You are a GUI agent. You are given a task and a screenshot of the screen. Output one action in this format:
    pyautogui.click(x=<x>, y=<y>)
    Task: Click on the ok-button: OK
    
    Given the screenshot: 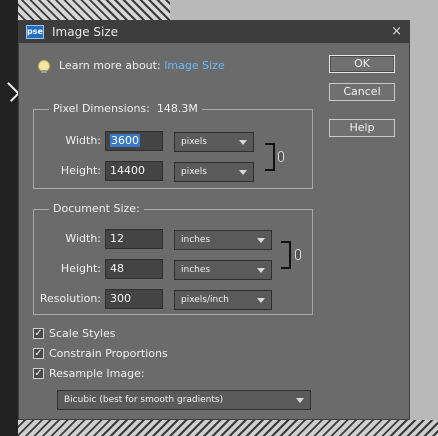 What is the action you would take?
    pyautogui.click(x=362, y=64)
    